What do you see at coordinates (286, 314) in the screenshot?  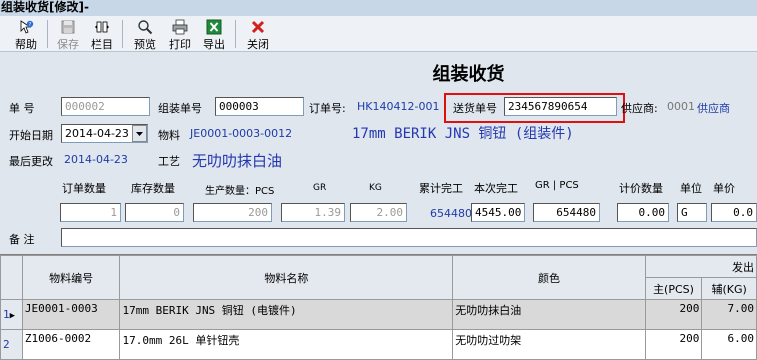 I see `cell-name: 17mm BERIK JNS 铜钮 (电镀件)` at bounding box center [286, 314].